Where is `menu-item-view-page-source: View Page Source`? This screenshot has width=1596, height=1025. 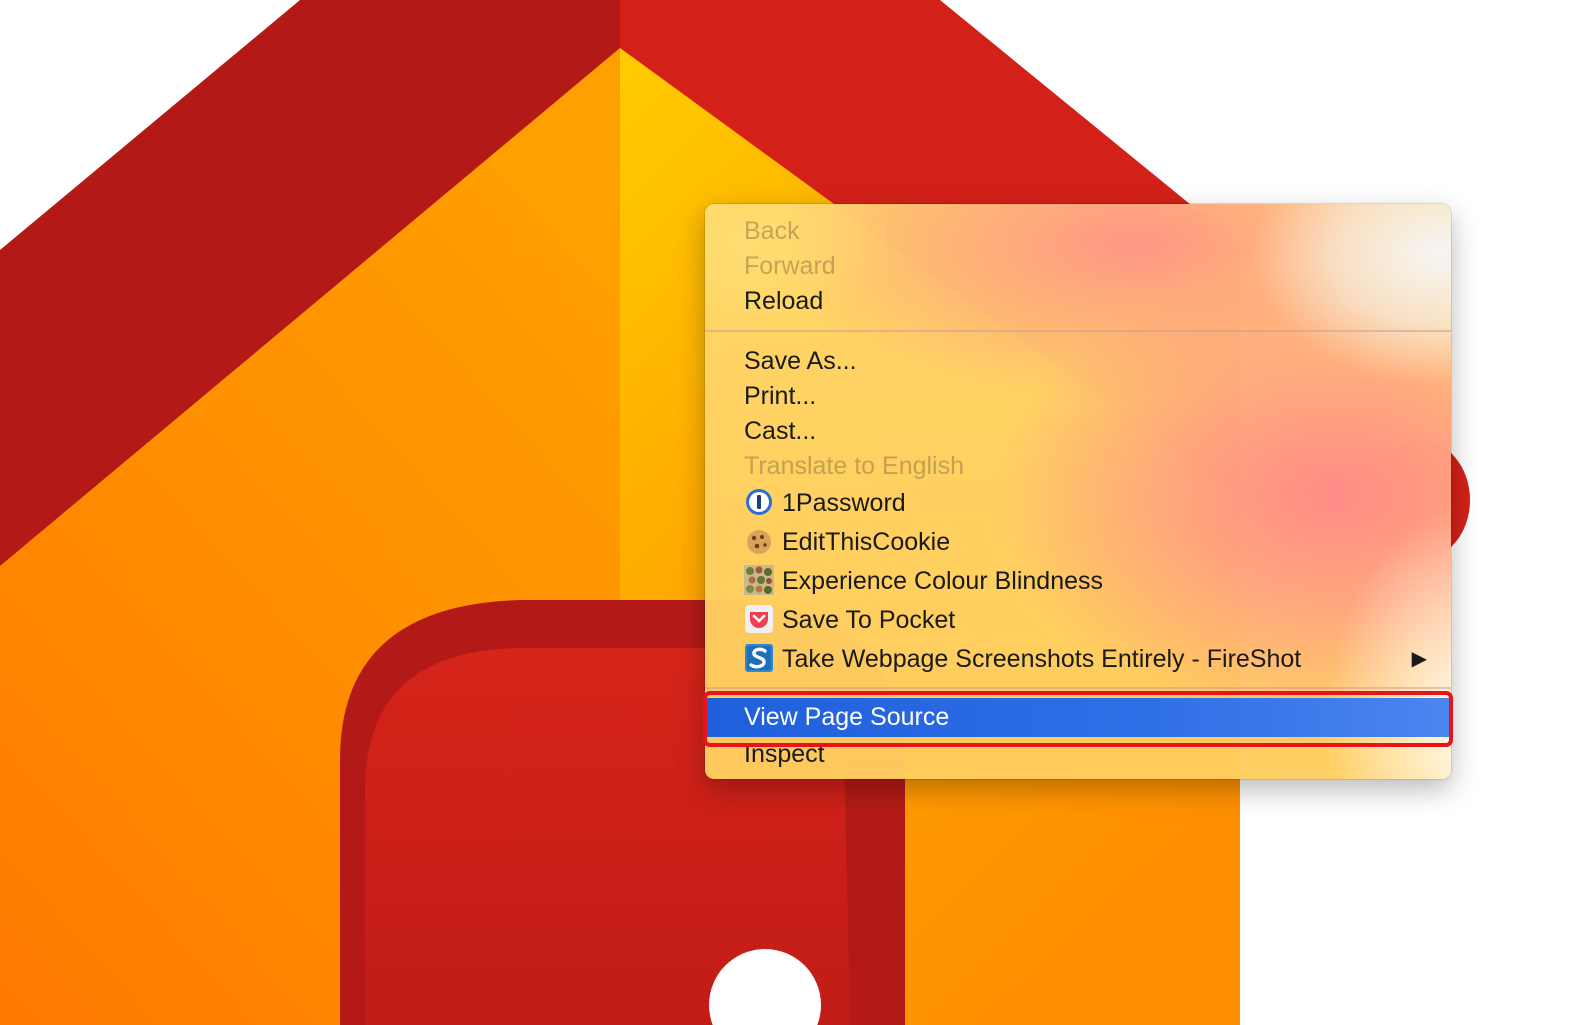
menu-item-view-page-source: View Page Source is located at coordinates (1078, 717).